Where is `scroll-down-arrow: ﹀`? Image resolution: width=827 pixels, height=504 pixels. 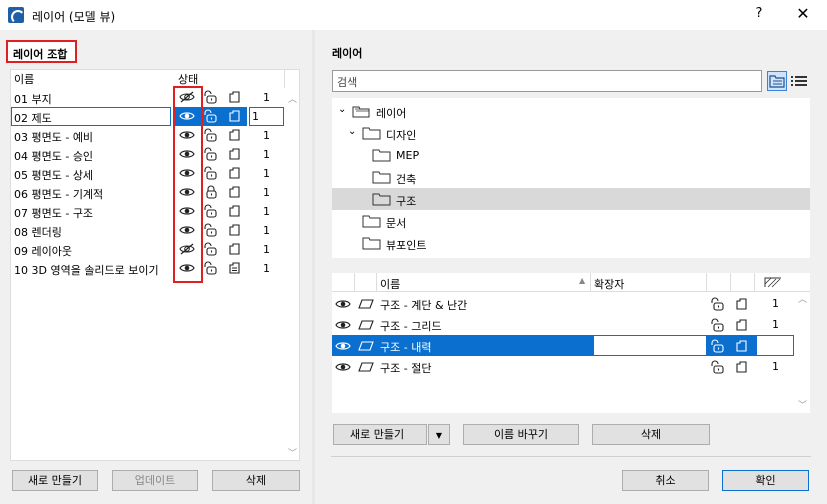 scroll-down-arrow: ﹀ is located at coordinates (292, 452).